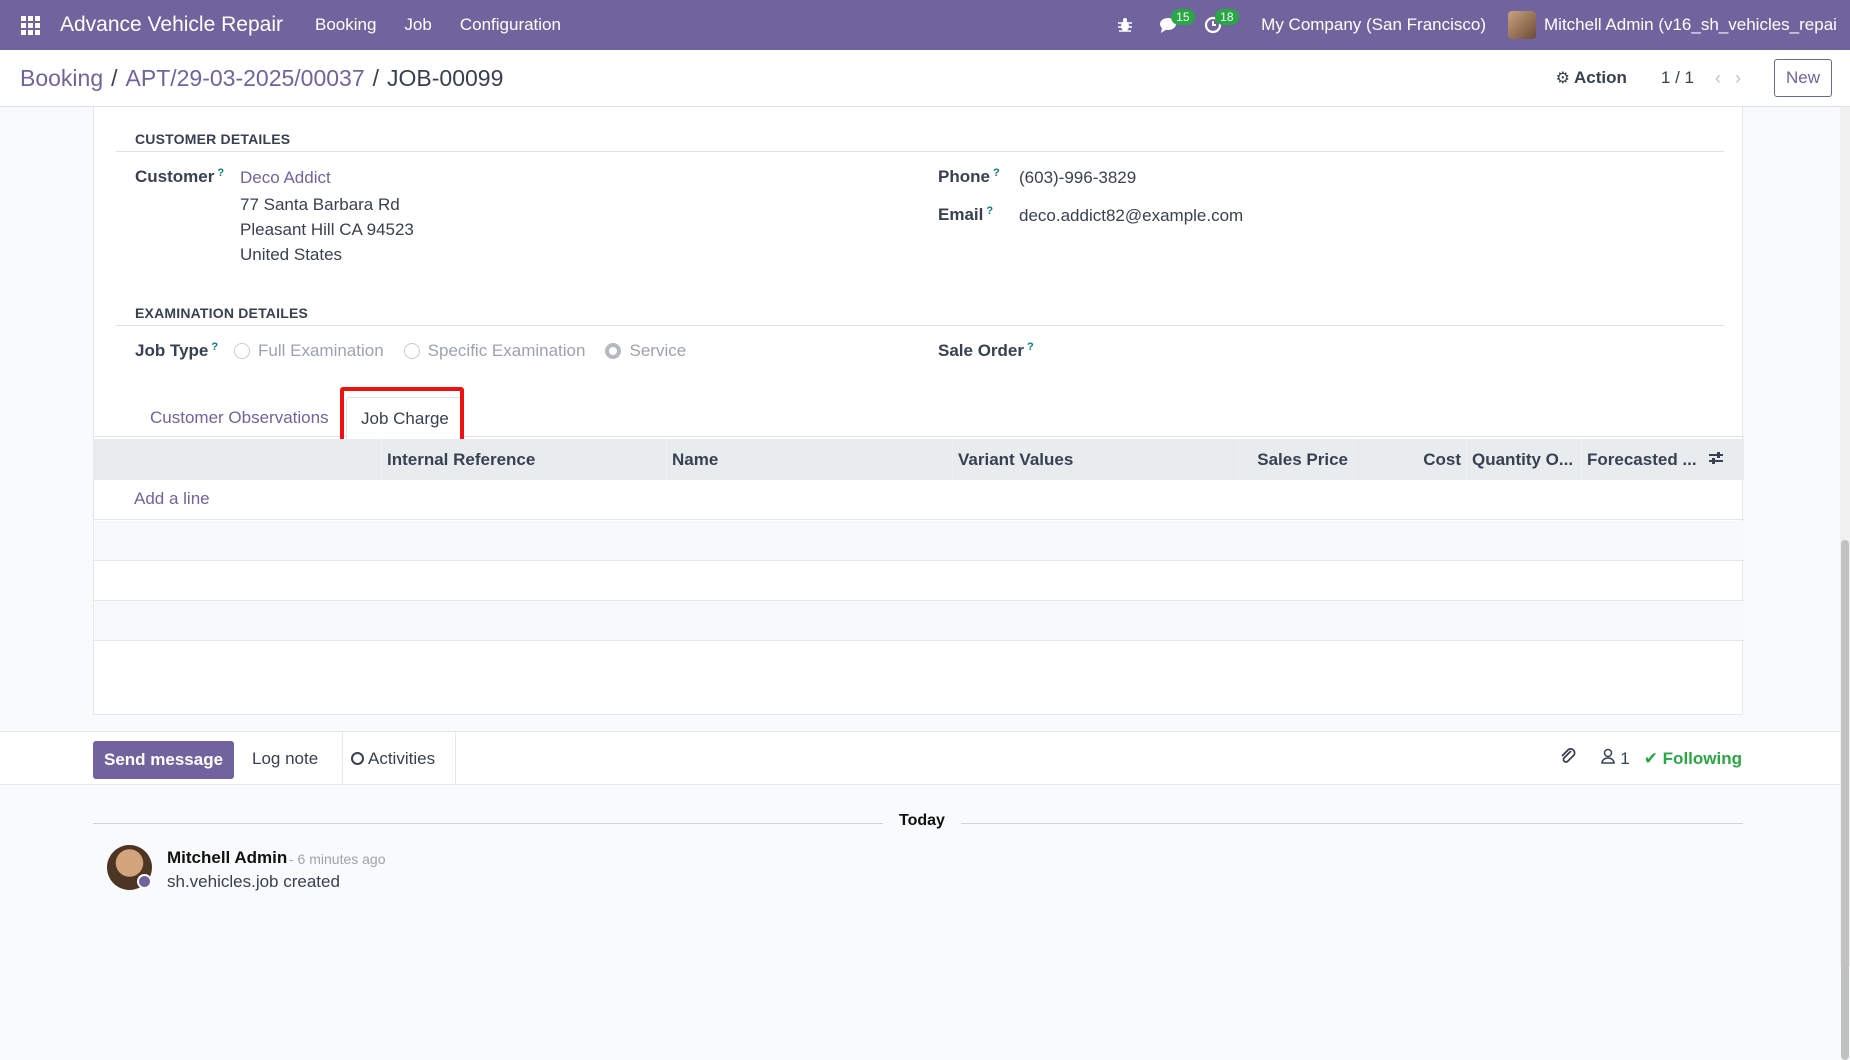 The width and height of the screenshot is (1850, 1060). Describe the element at coordinates (245, 78) in the screenshot. I see `breadcrumb-appointment: APT/29-03-2025/00037` at that location.